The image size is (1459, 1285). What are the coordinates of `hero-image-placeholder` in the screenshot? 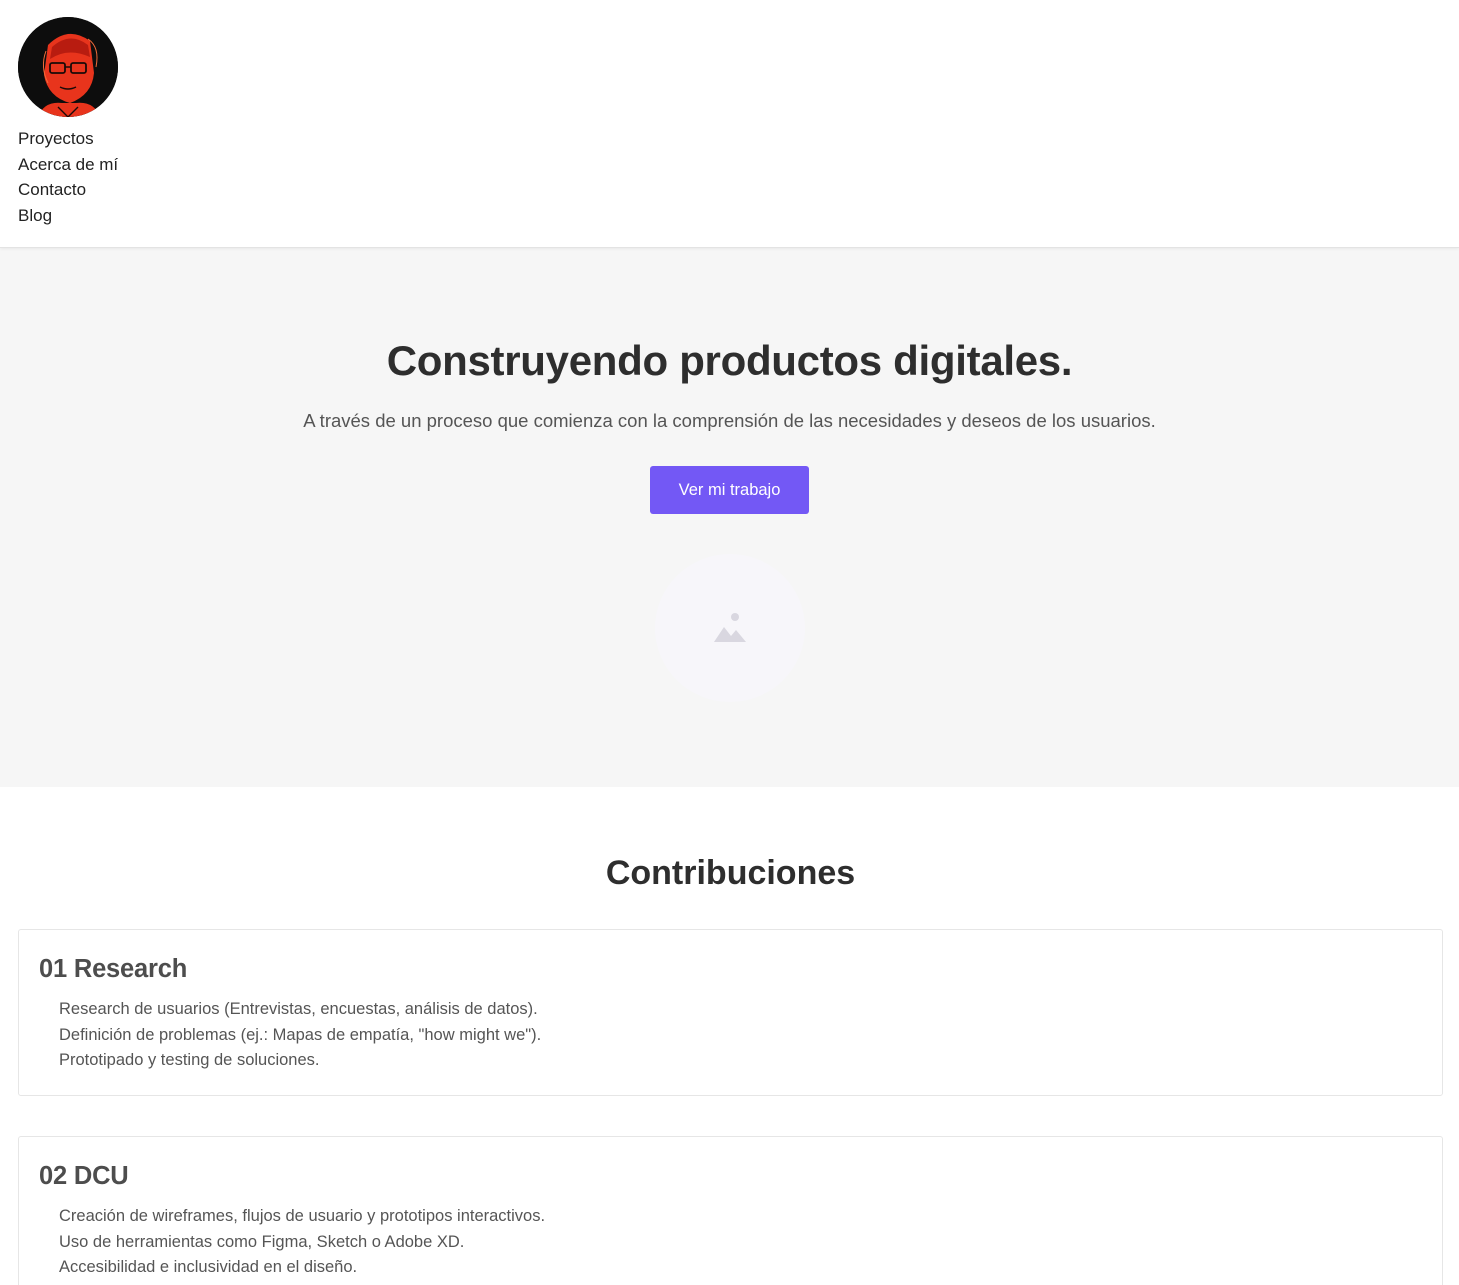 It's located at (729, 628).